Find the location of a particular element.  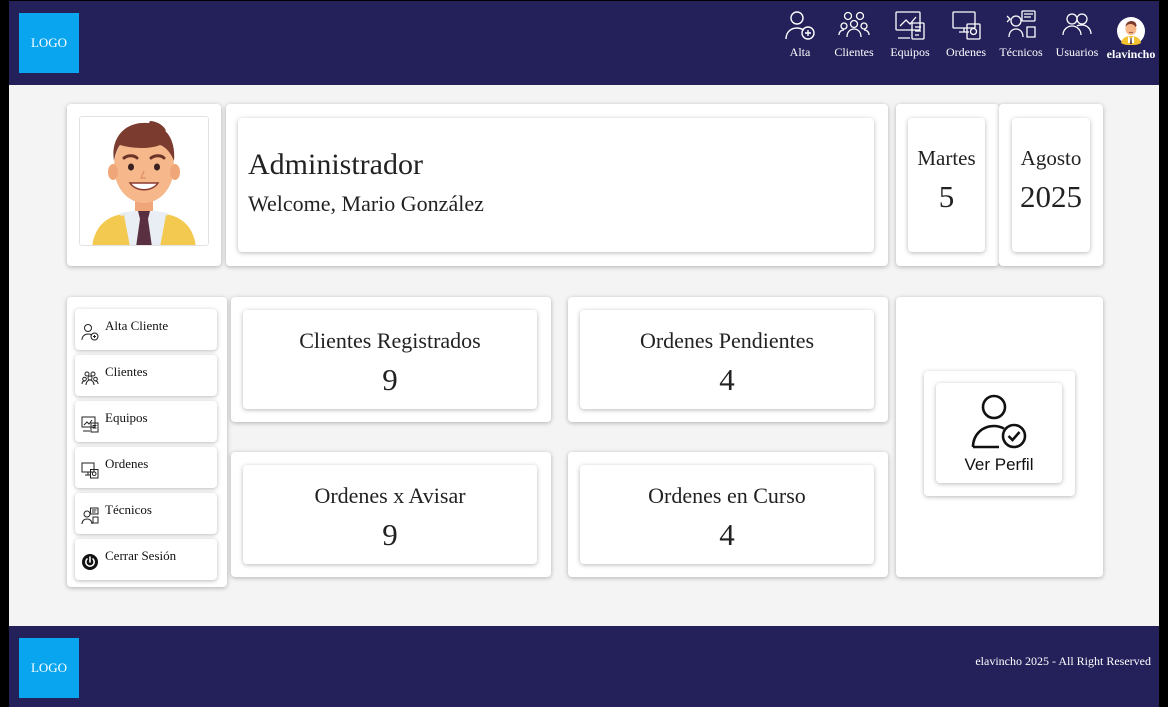

nav-clientes: Clientes is located at coordinates (854, 34).